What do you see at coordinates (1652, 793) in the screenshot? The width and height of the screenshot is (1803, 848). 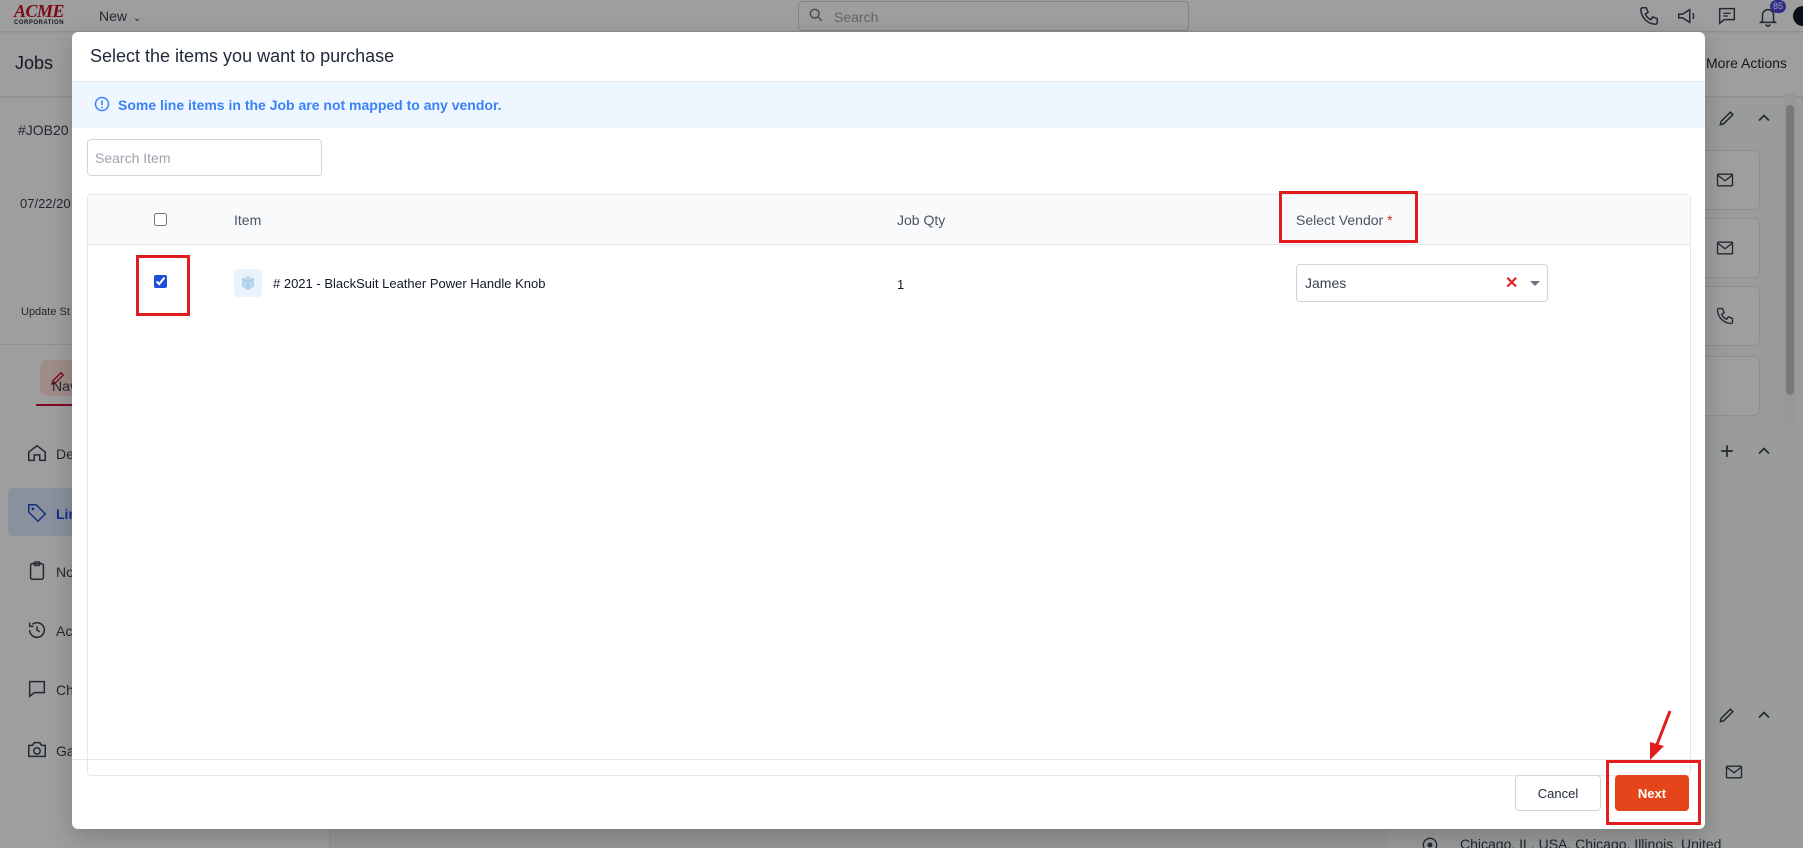 I see `next-button: Next` at bounding box center [1652, 793].